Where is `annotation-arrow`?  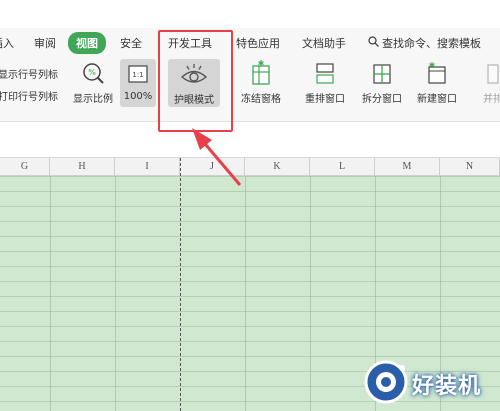
annotation-arrow is located at coordinates (217, 157).